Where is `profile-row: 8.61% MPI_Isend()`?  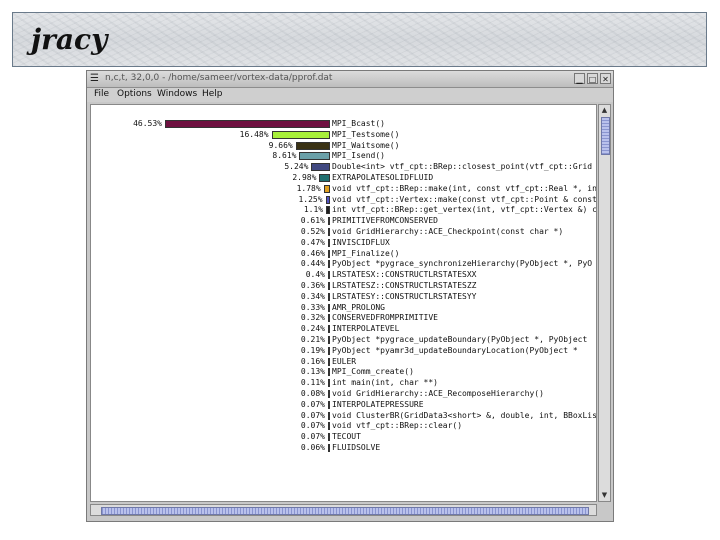 profile-row: 8.61% MPI_Isend() is located at coordinates (343, 156).